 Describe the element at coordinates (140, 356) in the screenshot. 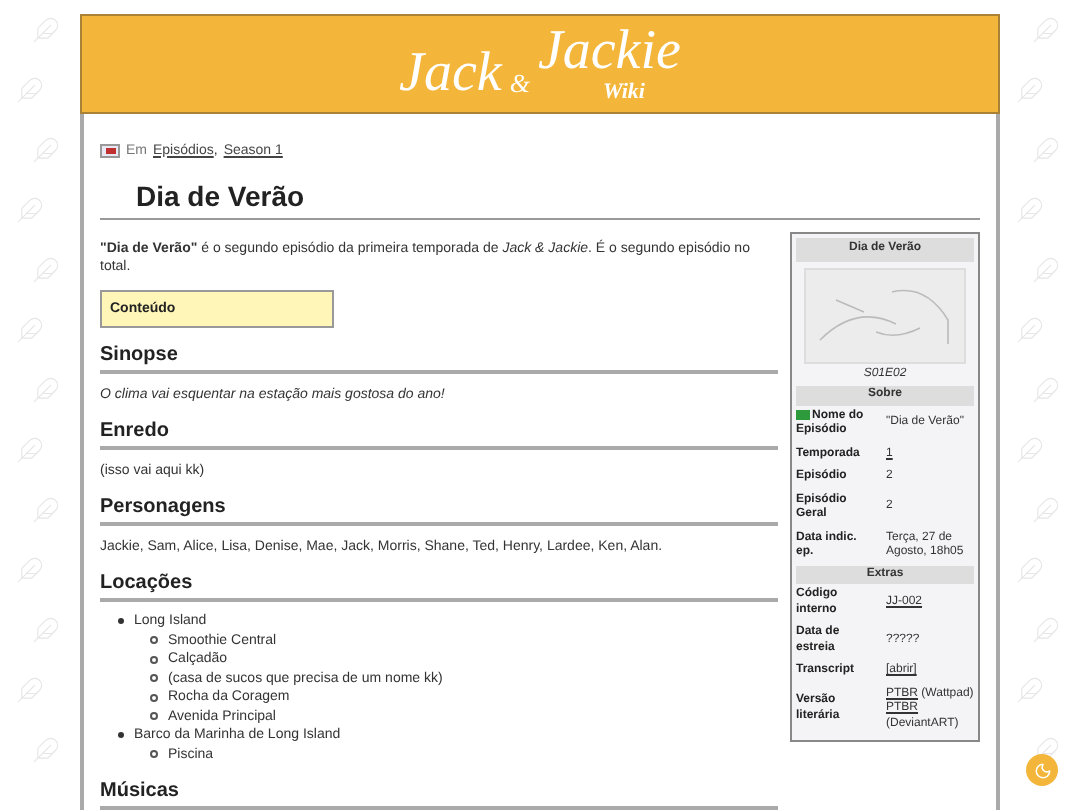

I see `section-heading: Sinopse` at that location.